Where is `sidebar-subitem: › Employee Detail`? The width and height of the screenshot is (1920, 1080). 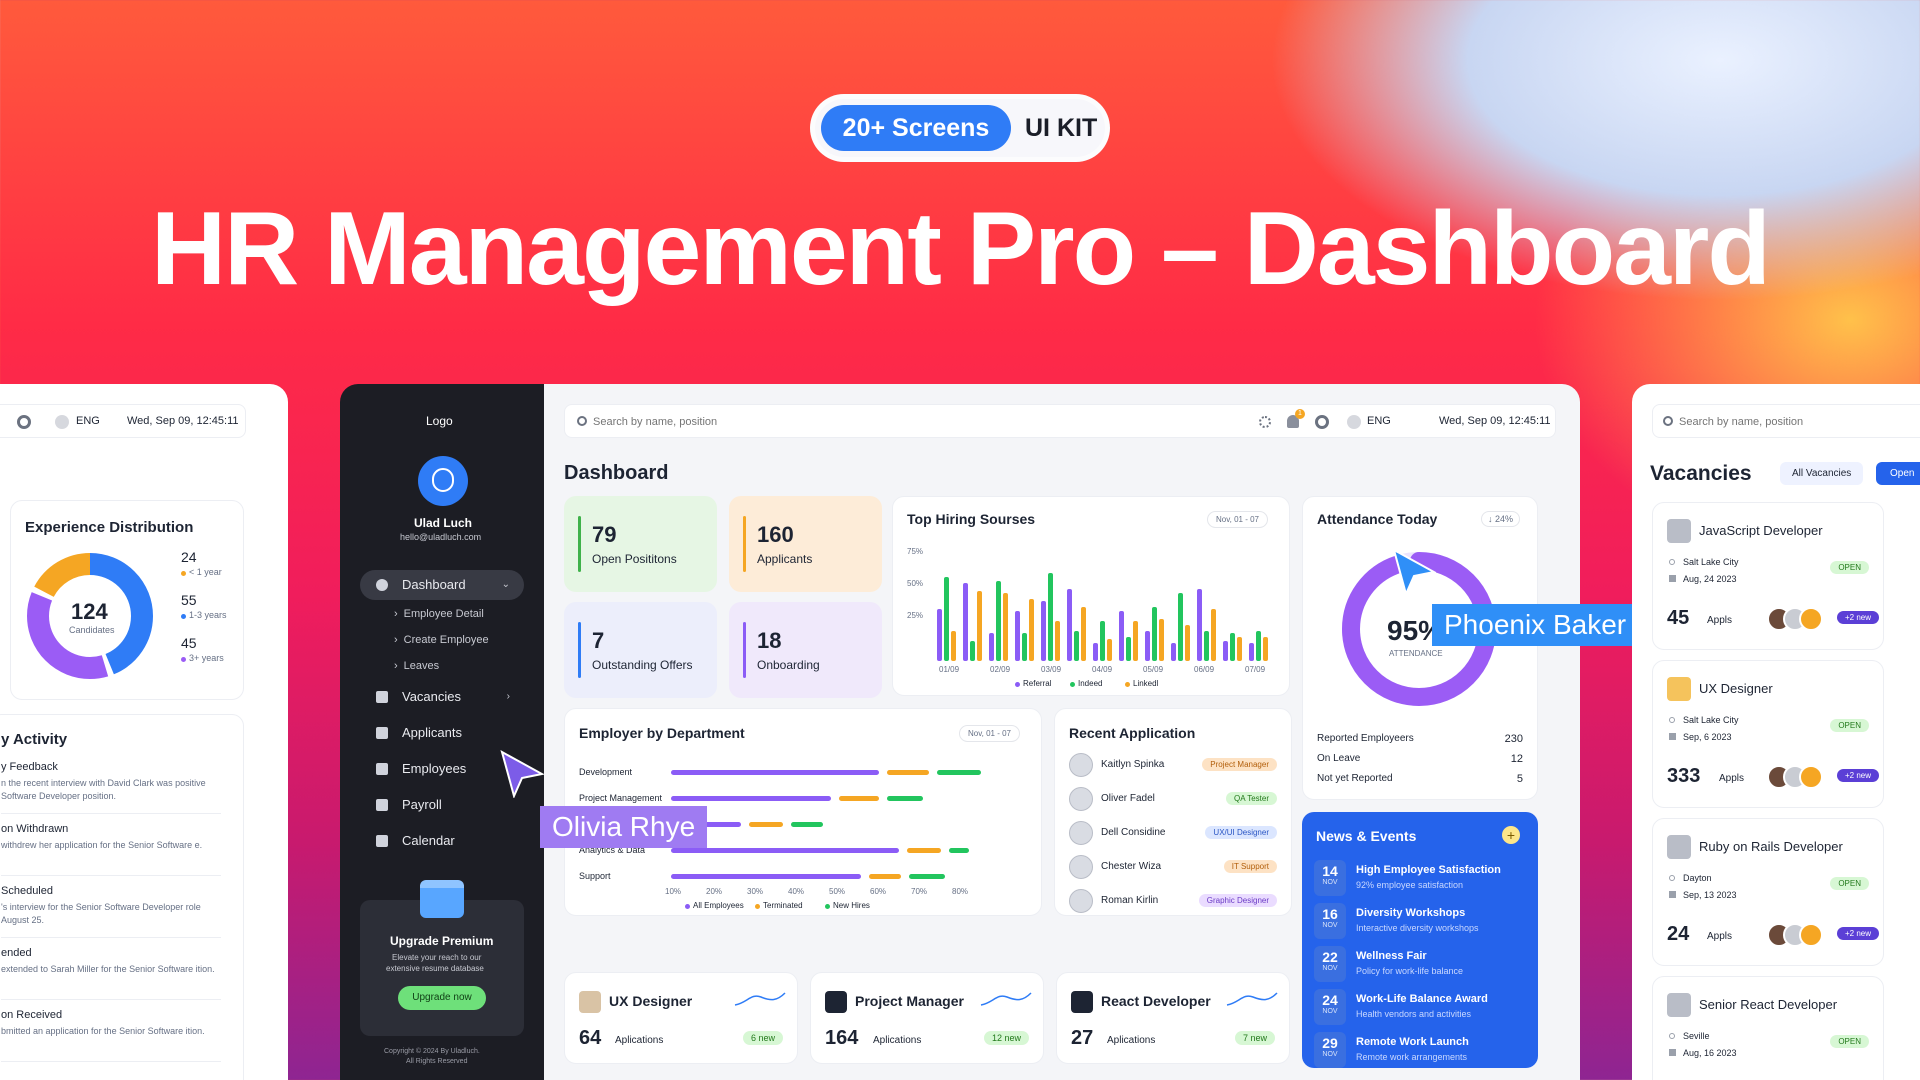 sidebar-subitem: › Employee Detail is located at coordinates (439, 614).